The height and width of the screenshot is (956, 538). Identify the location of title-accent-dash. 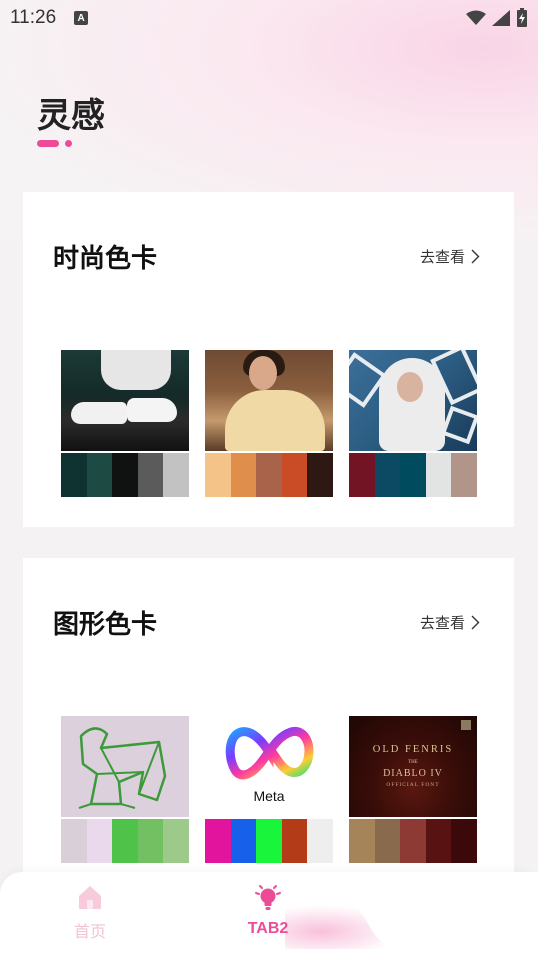
(48, 143).